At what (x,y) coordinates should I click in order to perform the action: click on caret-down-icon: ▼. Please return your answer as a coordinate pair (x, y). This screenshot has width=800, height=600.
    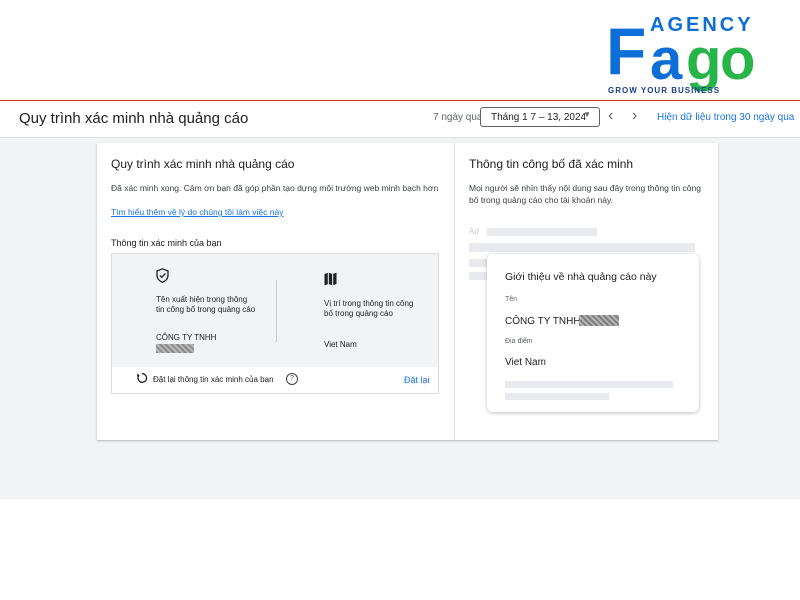
    Looking at the image, I should click on (587, 114).